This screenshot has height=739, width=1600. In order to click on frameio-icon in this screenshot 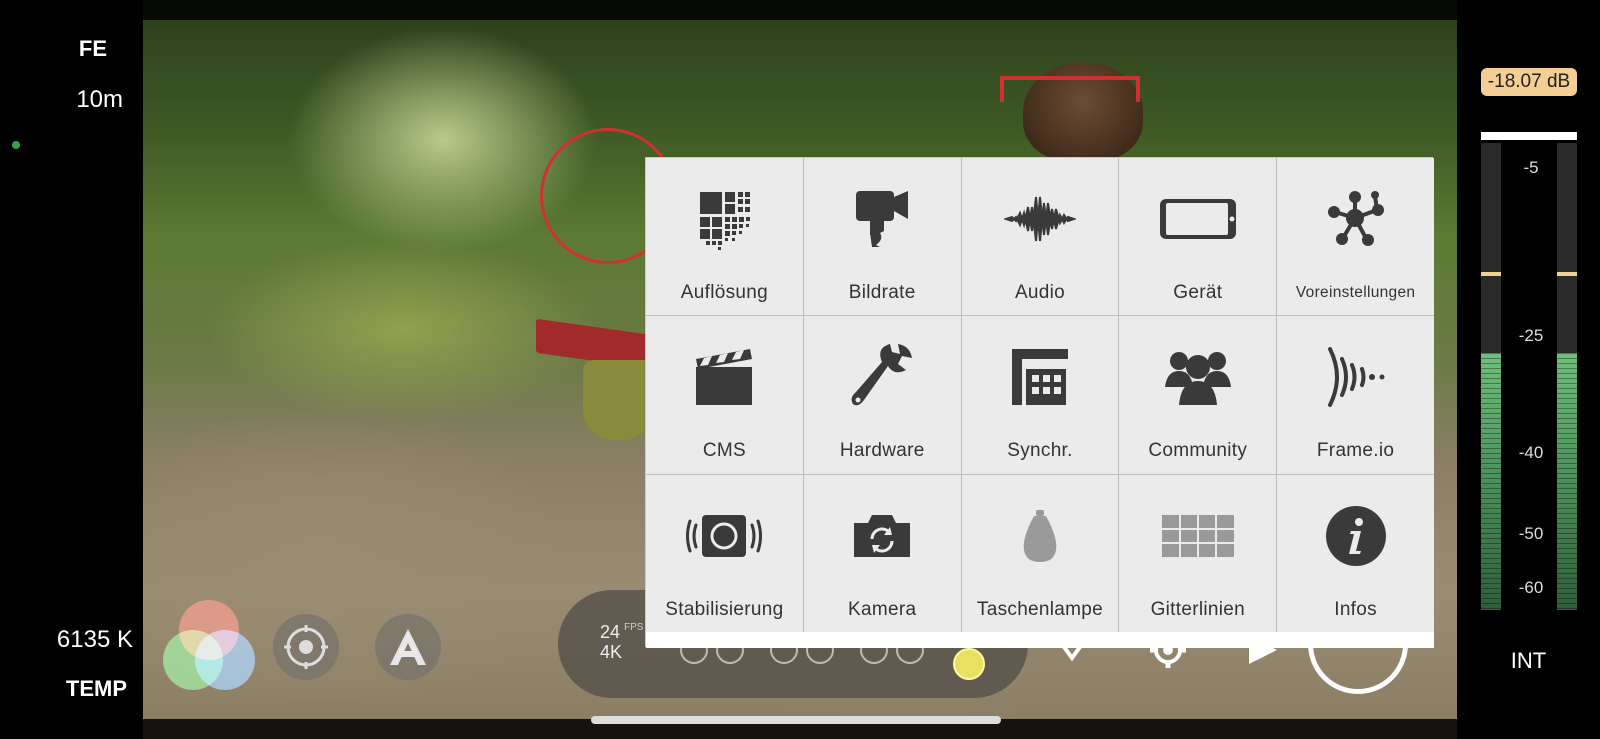, I will do `click(1356, 377)`.